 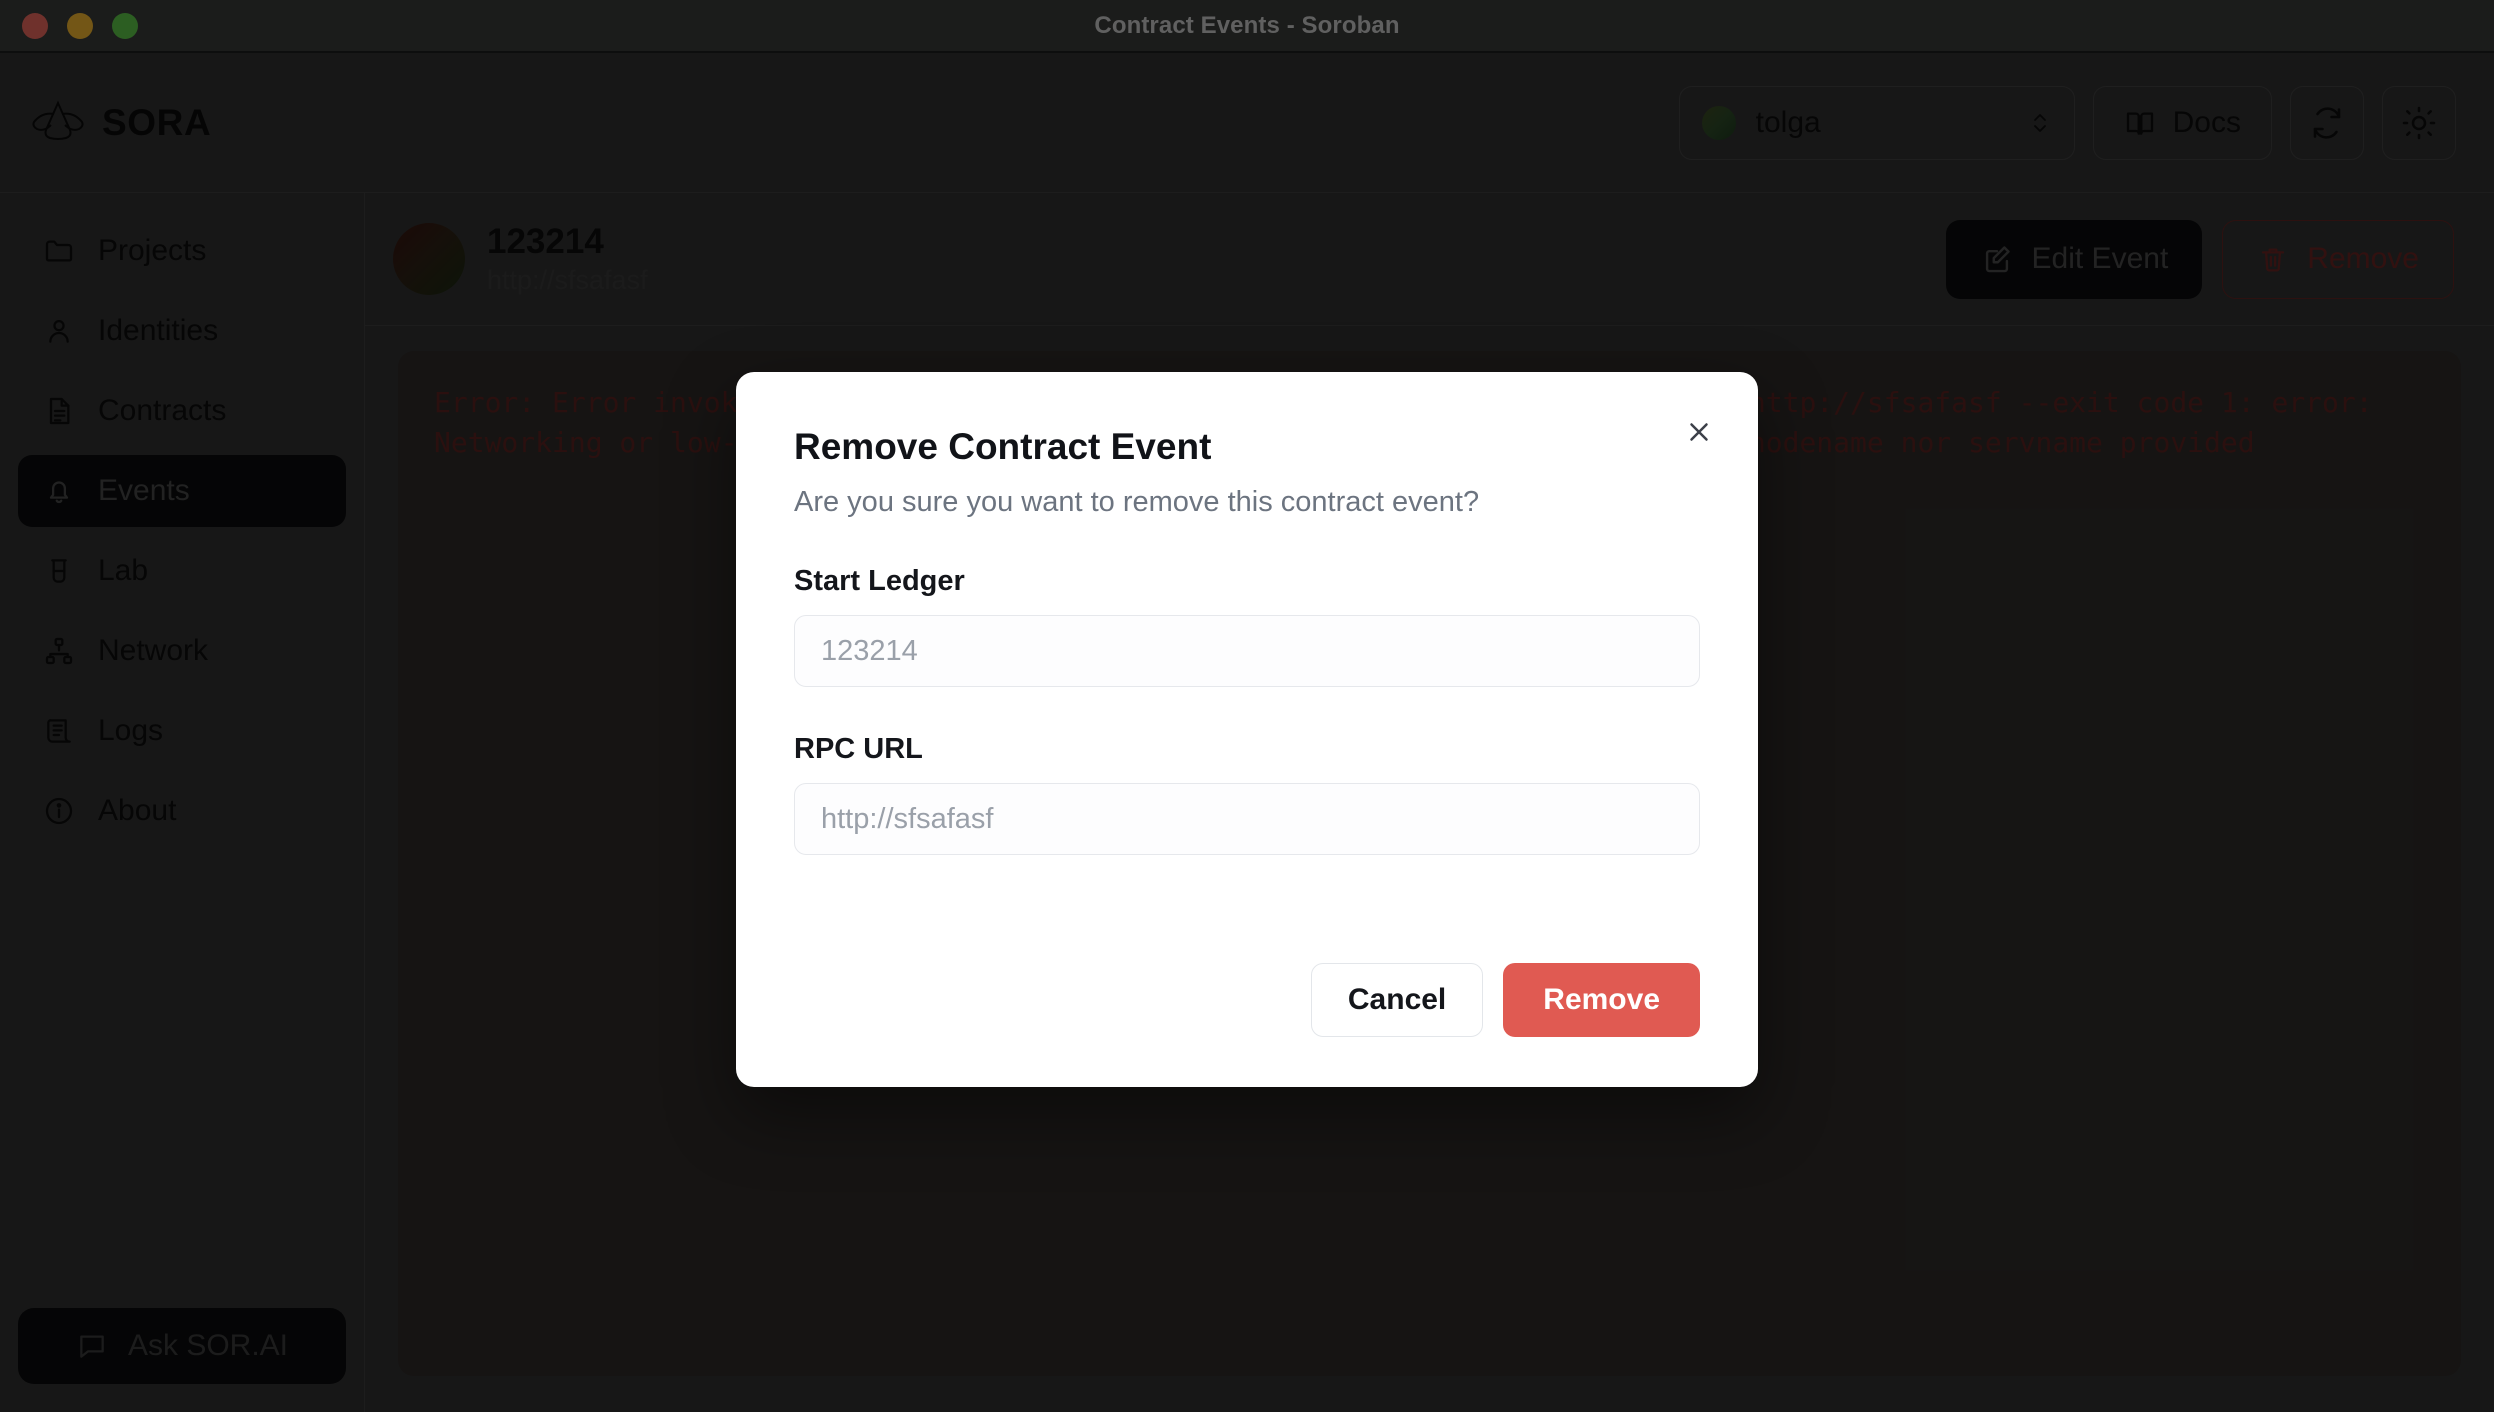 I want to click on rpc-url-field: RPC URL http://sfsafasf, so click(x=1247, y=794).